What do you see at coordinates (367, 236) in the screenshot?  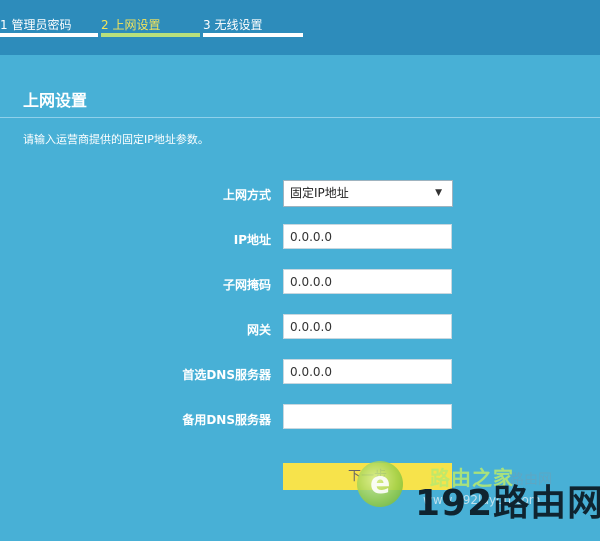 I see `ip-address-input` at bounding box center [367, 236].